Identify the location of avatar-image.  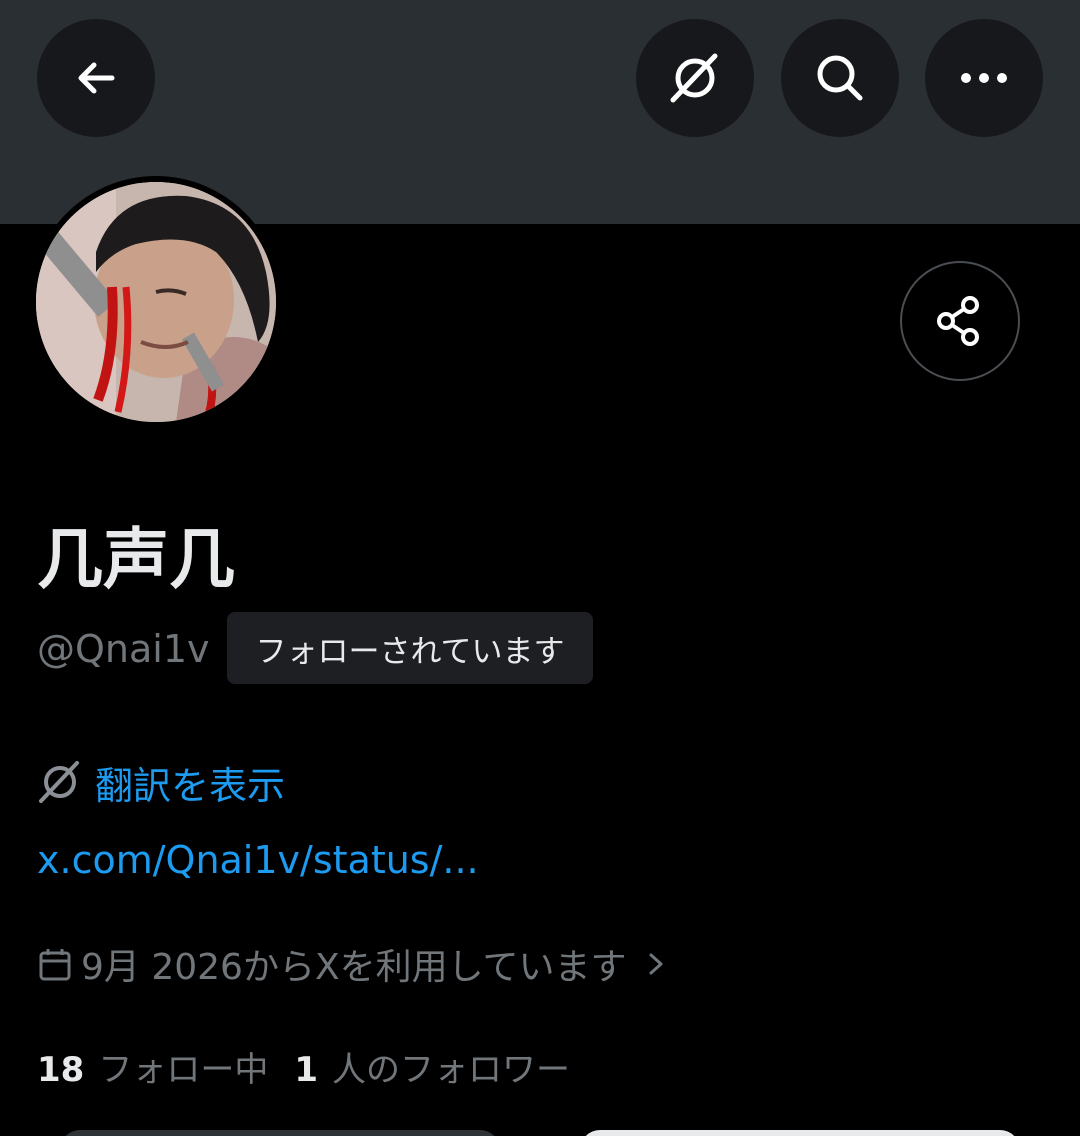
(156, 302).